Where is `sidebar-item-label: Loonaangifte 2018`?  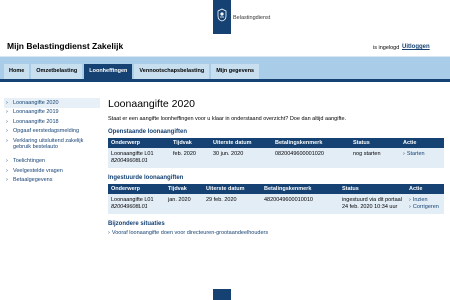
sidebar-item-label: Loonaangifte 2018 is located at coordinates (36, 121).